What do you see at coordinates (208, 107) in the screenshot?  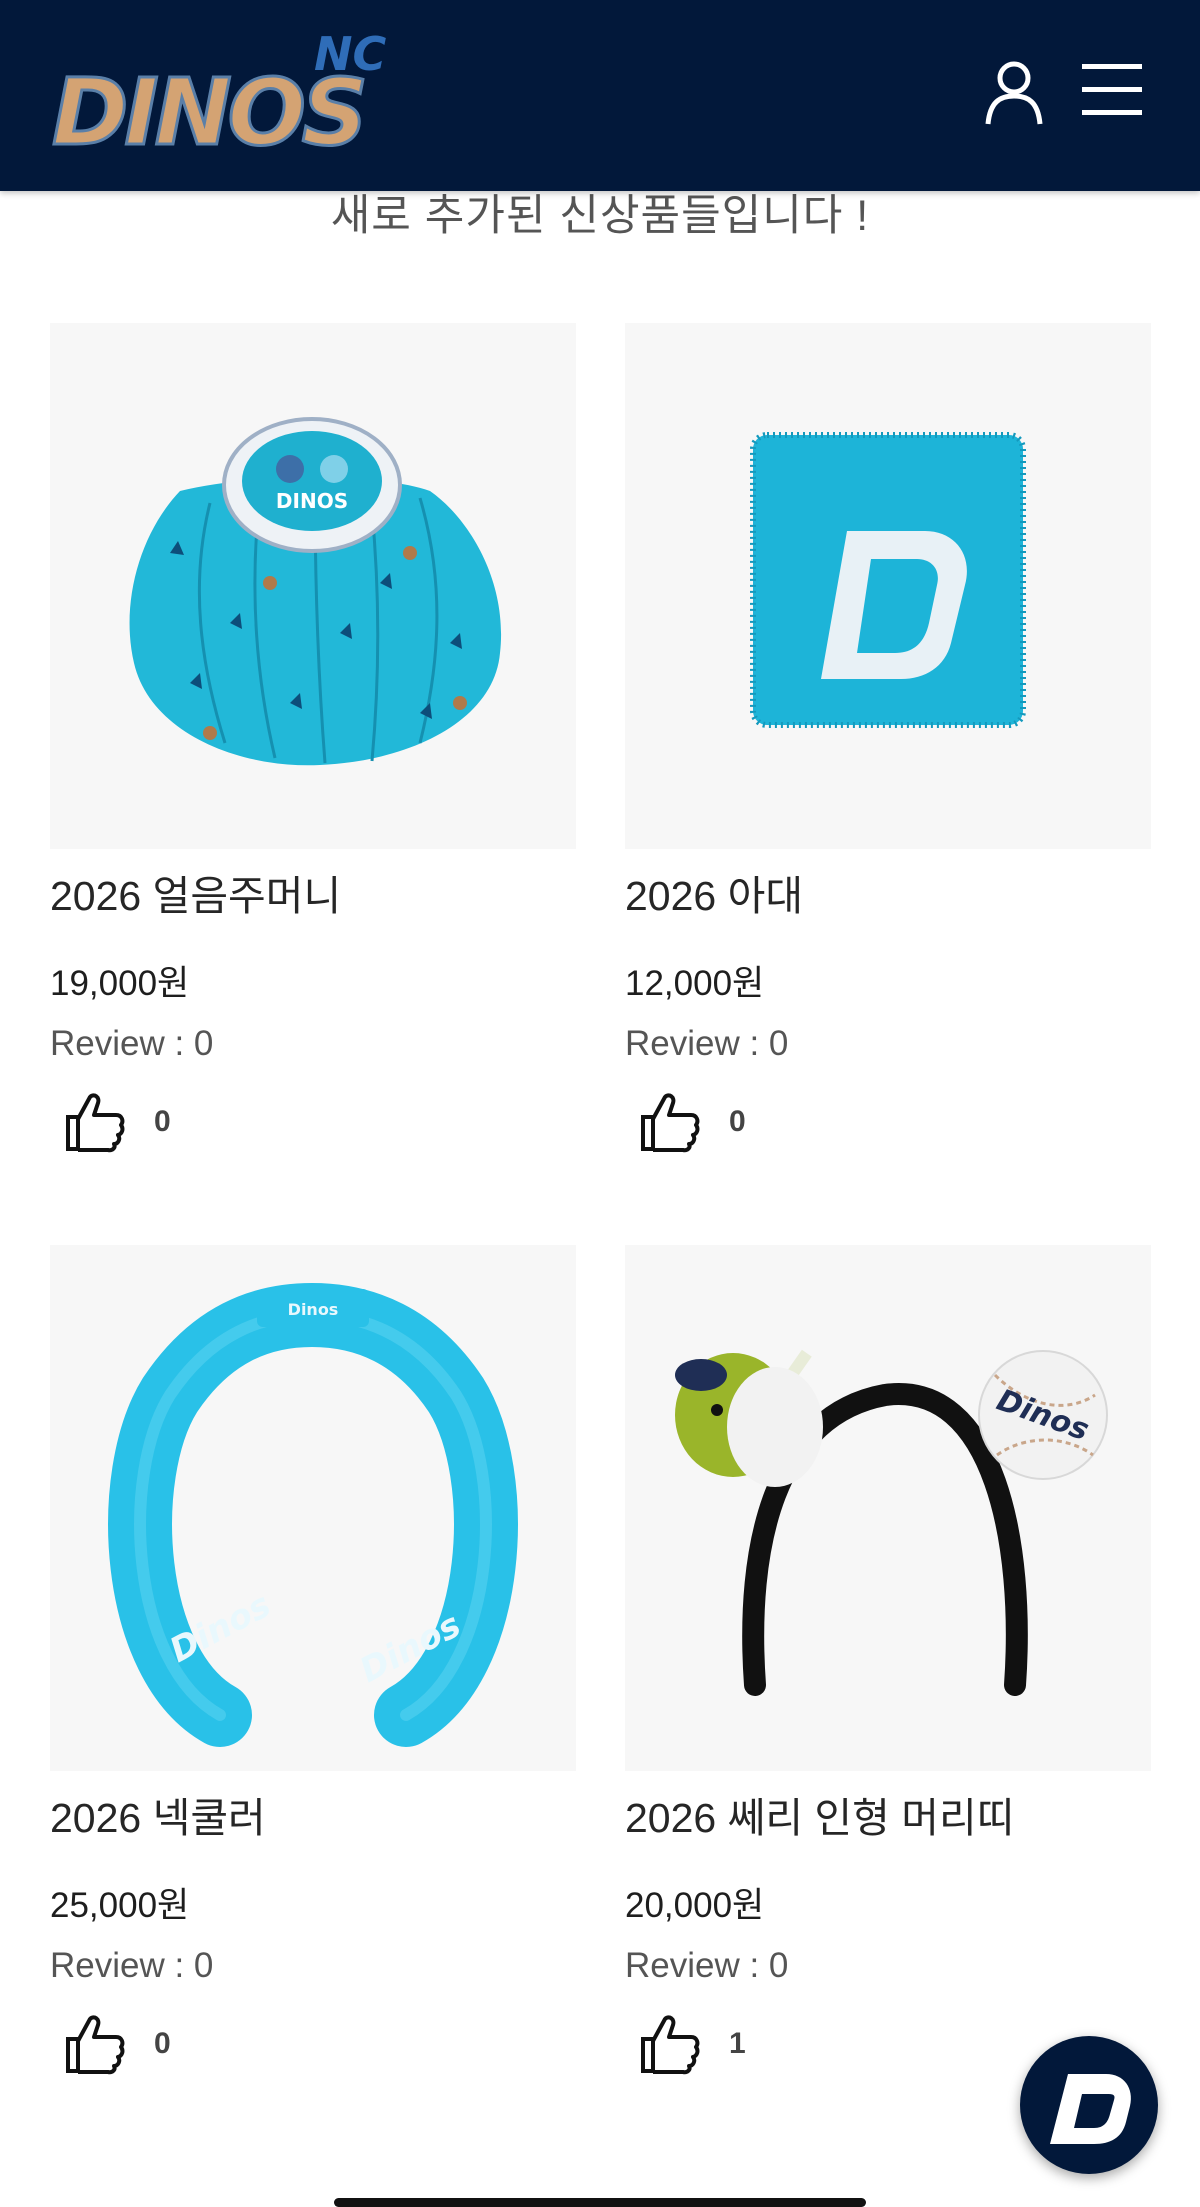 I see `logo-dinos-text: DINOS` at bounding box center [208, 107].